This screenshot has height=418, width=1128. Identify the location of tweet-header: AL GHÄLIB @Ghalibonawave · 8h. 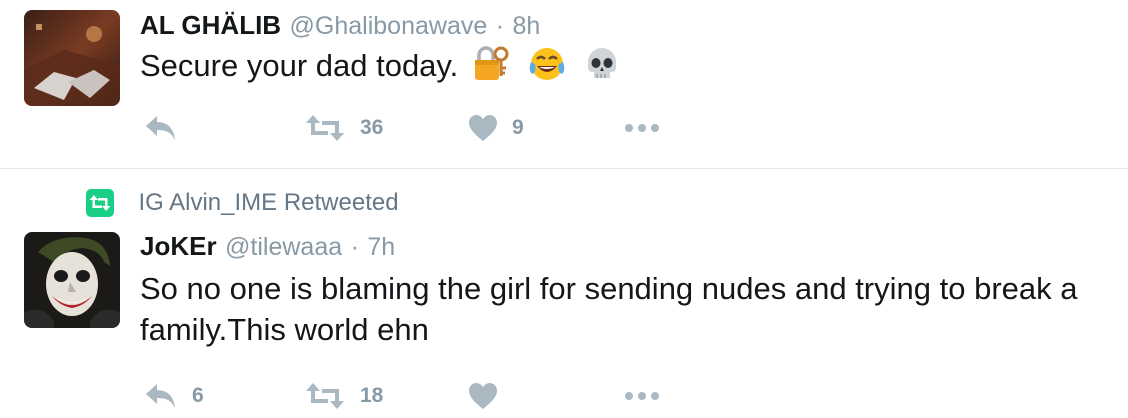
(340, 25).